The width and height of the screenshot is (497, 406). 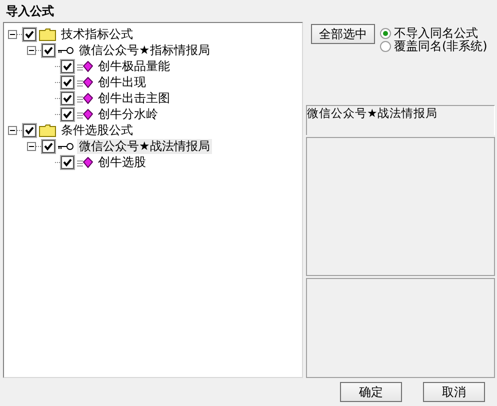 What do you see at coordinates (134, 98) in the screenshot?
I see `tree-item: 创牛出击主图` at bounding box center [134, 98].